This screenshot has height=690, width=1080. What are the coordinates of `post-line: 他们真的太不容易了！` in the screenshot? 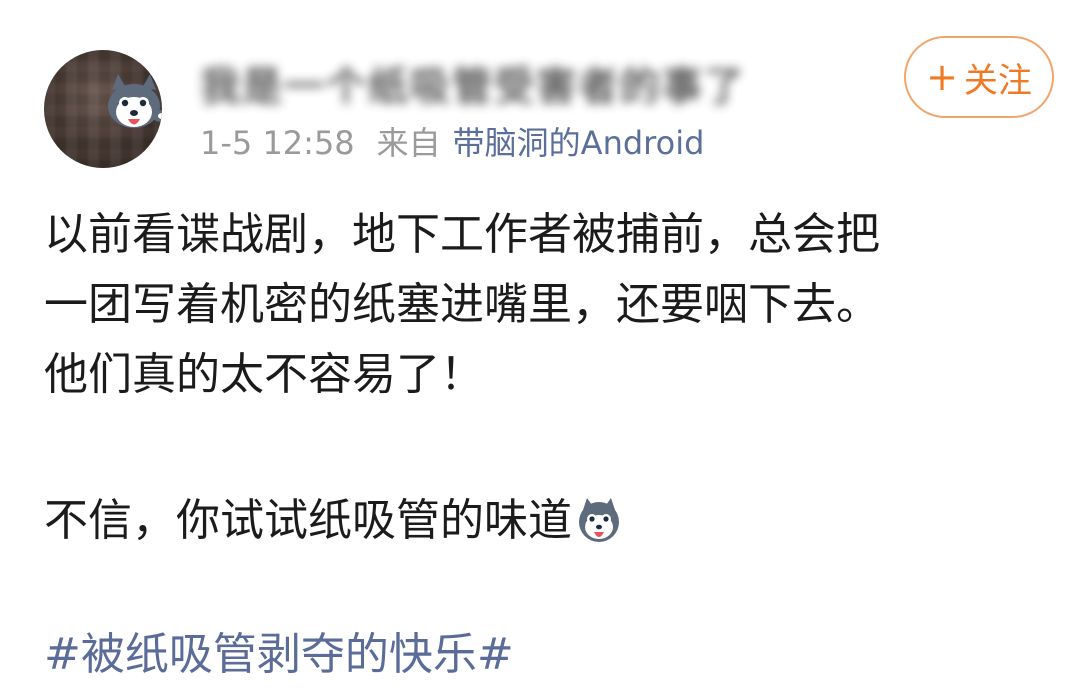 It's located at (264, 374).